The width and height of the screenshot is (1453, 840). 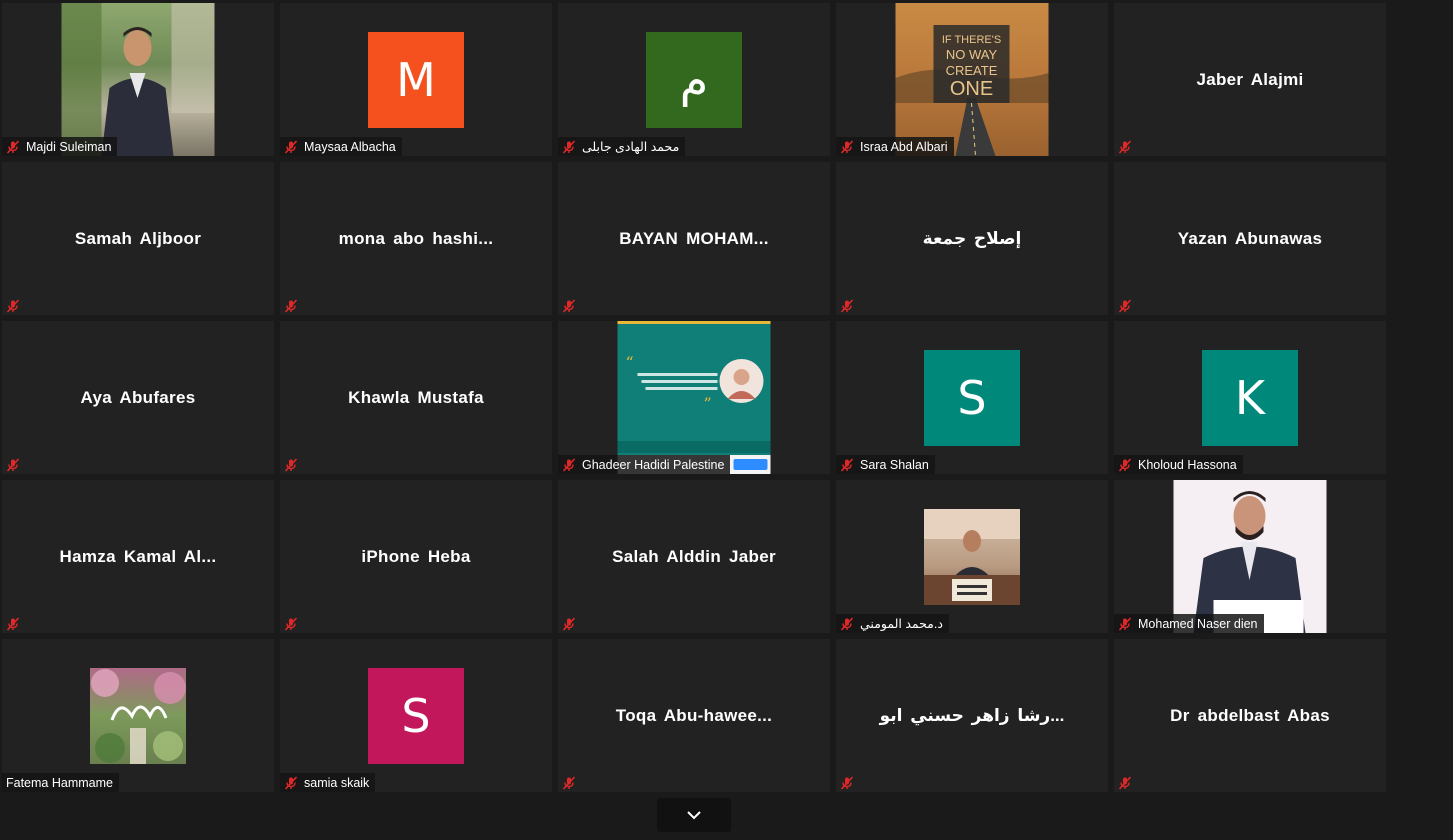 I want to click on participant-avatar: M, so click(x=416, y=79).